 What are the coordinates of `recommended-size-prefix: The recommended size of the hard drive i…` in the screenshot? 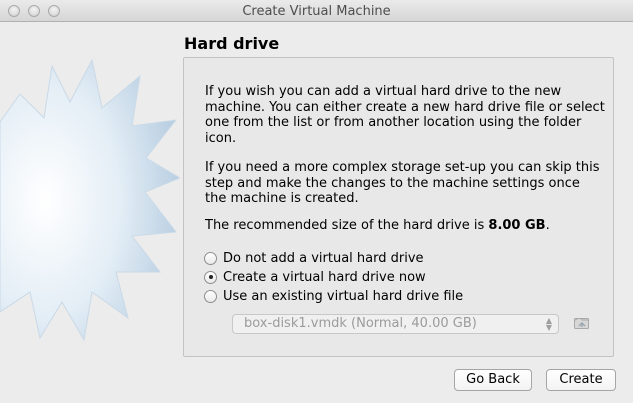 It's located at (347, 225).